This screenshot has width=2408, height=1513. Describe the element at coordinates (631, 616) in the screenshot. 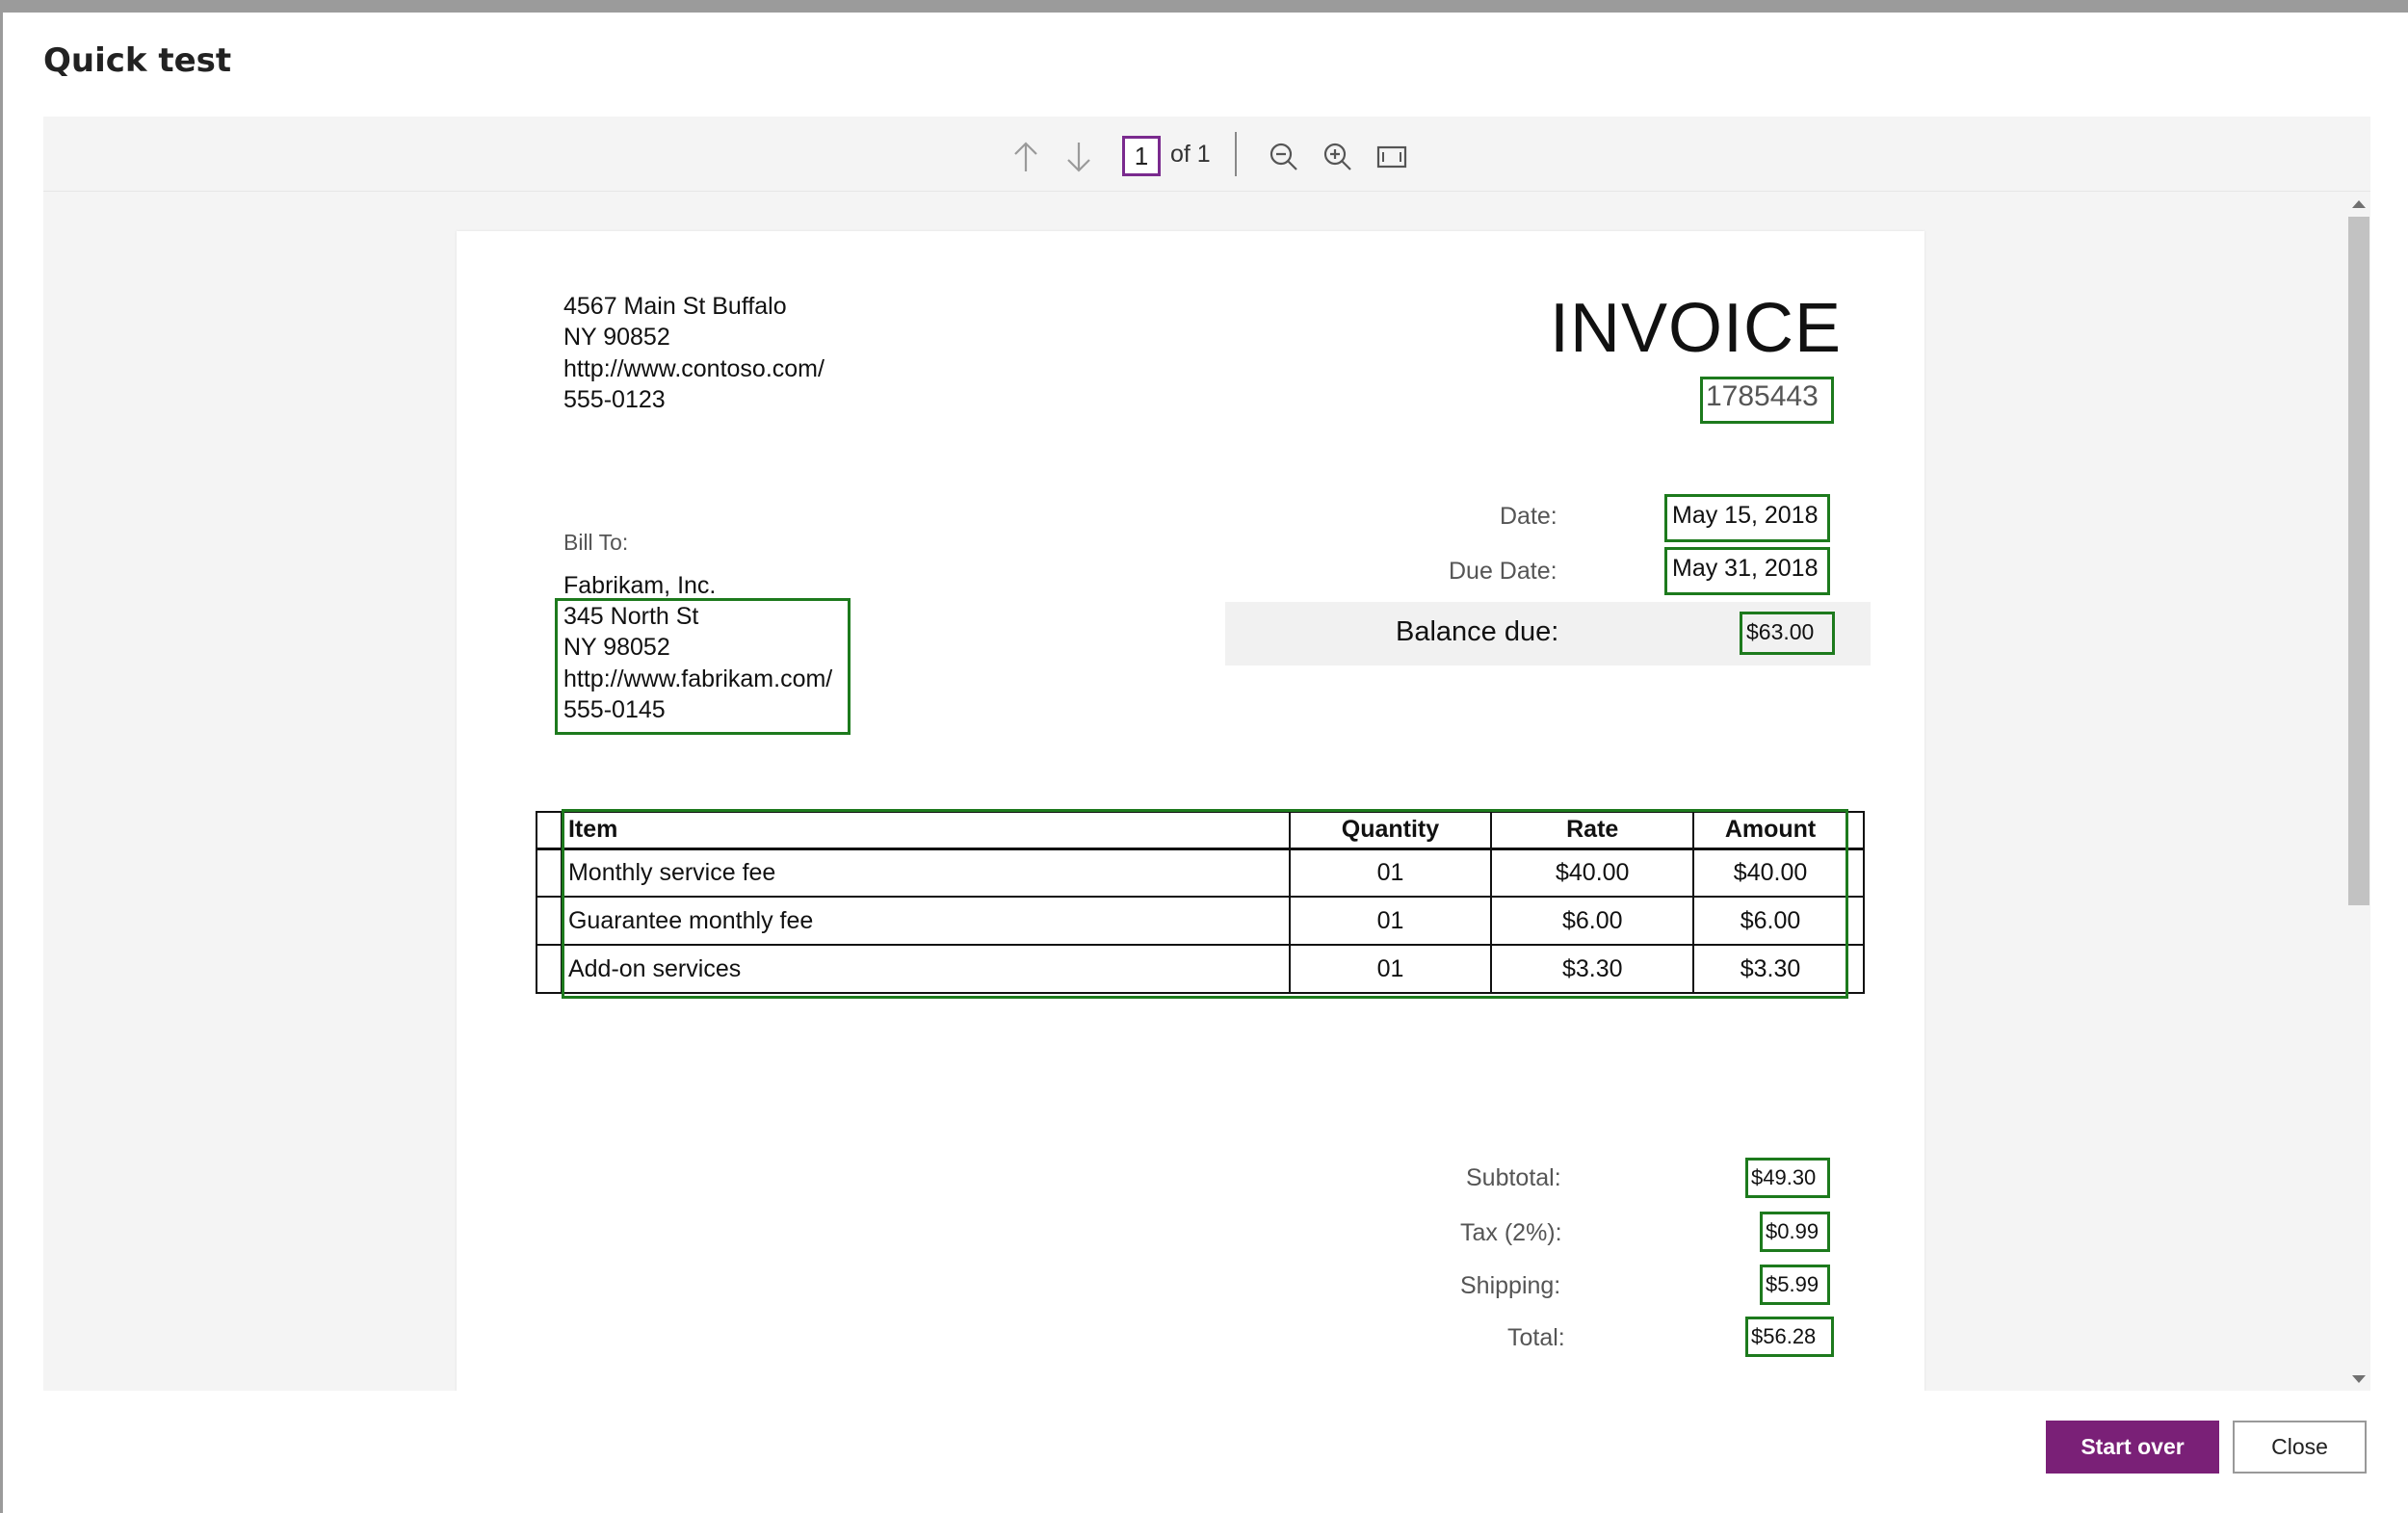

I see `bill-to-address-line: 345 North St` at that location.